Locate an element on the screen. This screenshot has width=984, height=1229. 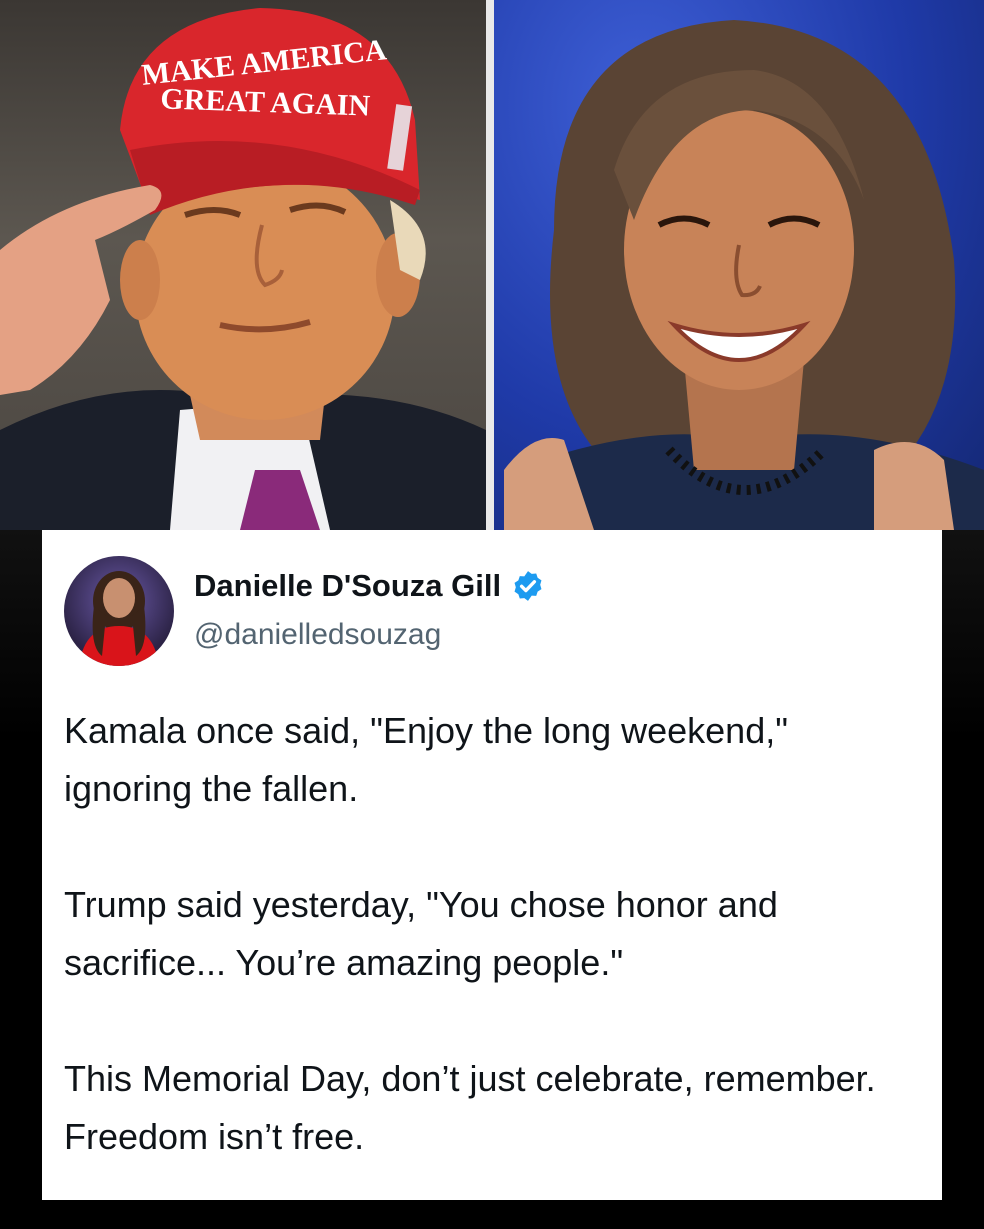
verified-badge-icon is located at coordinates (528, 586).